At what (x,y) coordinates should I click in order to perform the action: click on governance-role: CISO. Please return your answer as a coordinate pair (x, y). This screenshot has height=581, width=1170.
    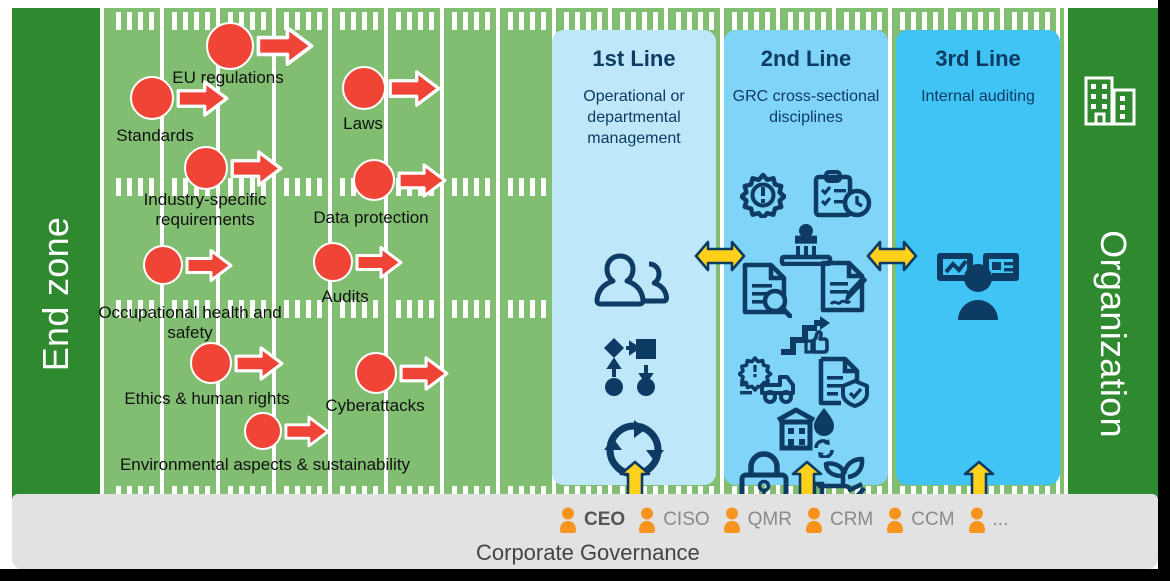
    Looking at the image, I should click on (673, 520).